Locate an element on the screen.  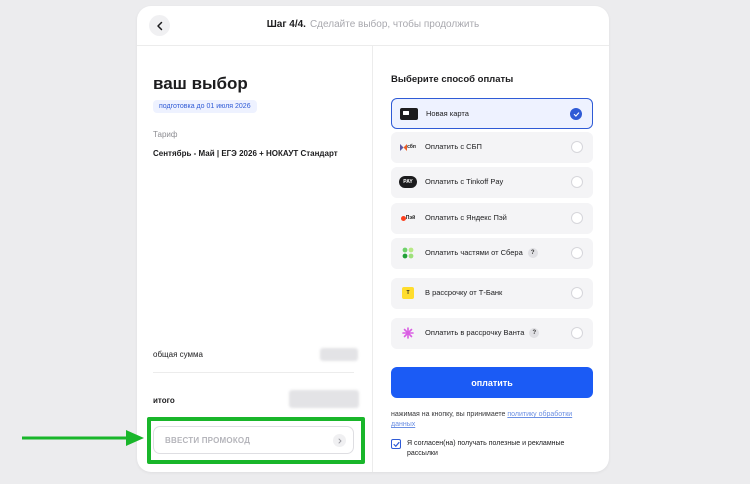
tbank-icon: T is located at coordinates (408, 293).